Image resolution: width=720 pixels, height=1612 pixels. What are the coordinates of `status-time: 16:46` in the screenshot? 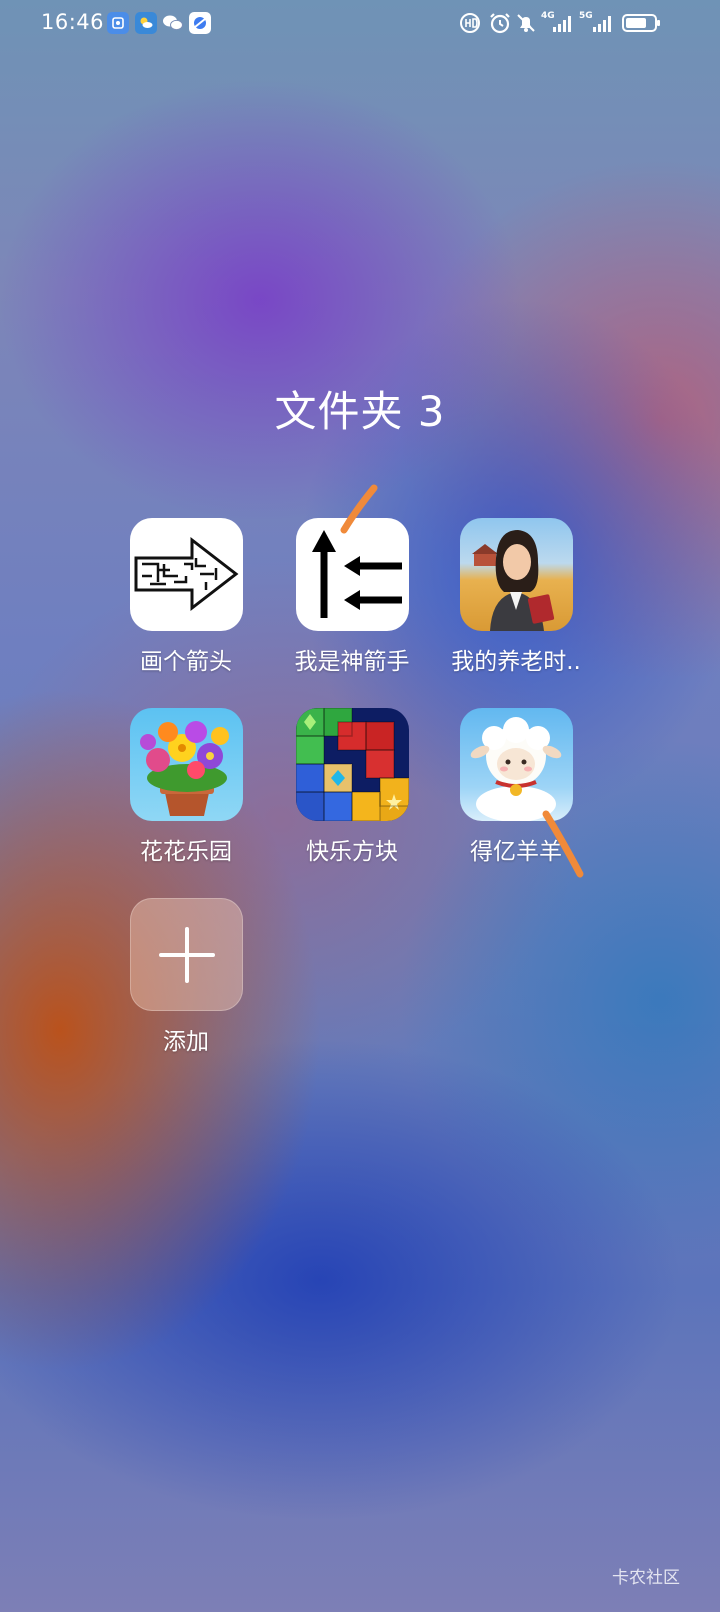 It's located at (73, 22).